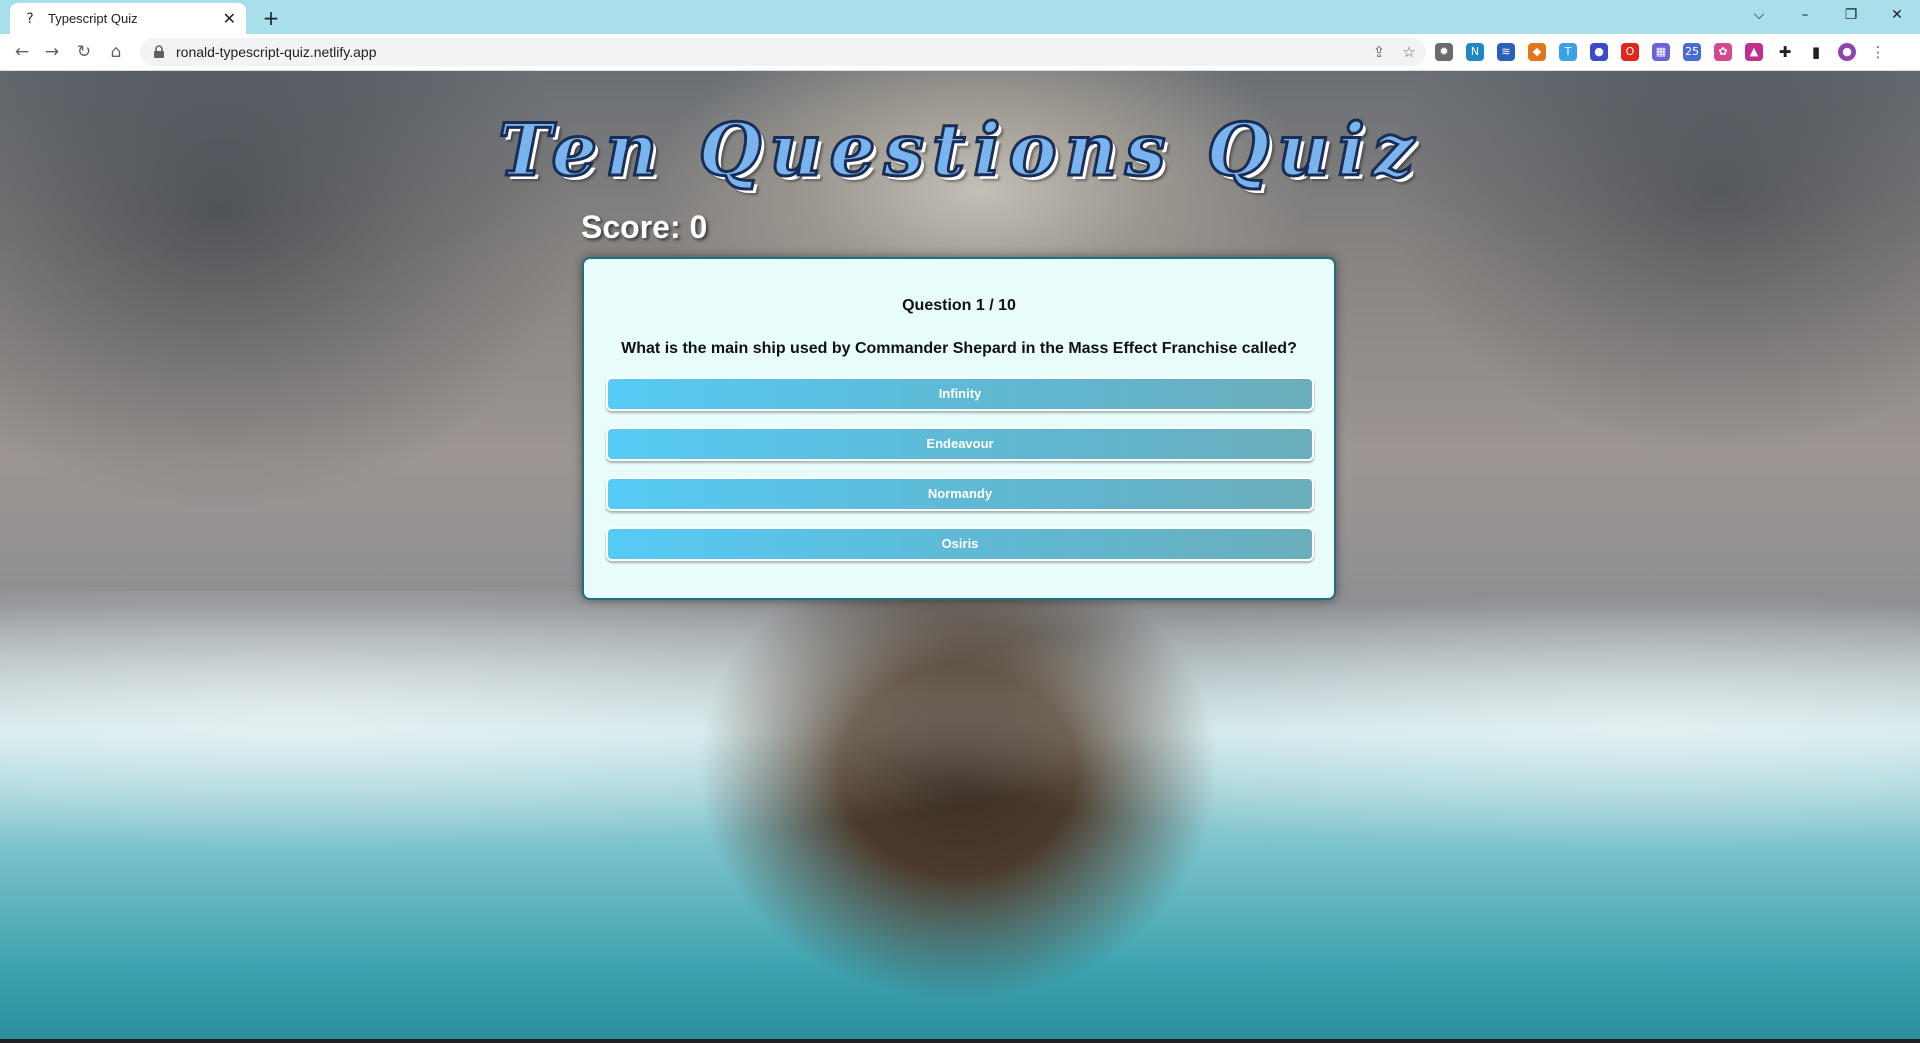  Describe the element at coordinates (1785, 52) in the screenshot. I see `puzzle-extension-icon: ✚` at that location.